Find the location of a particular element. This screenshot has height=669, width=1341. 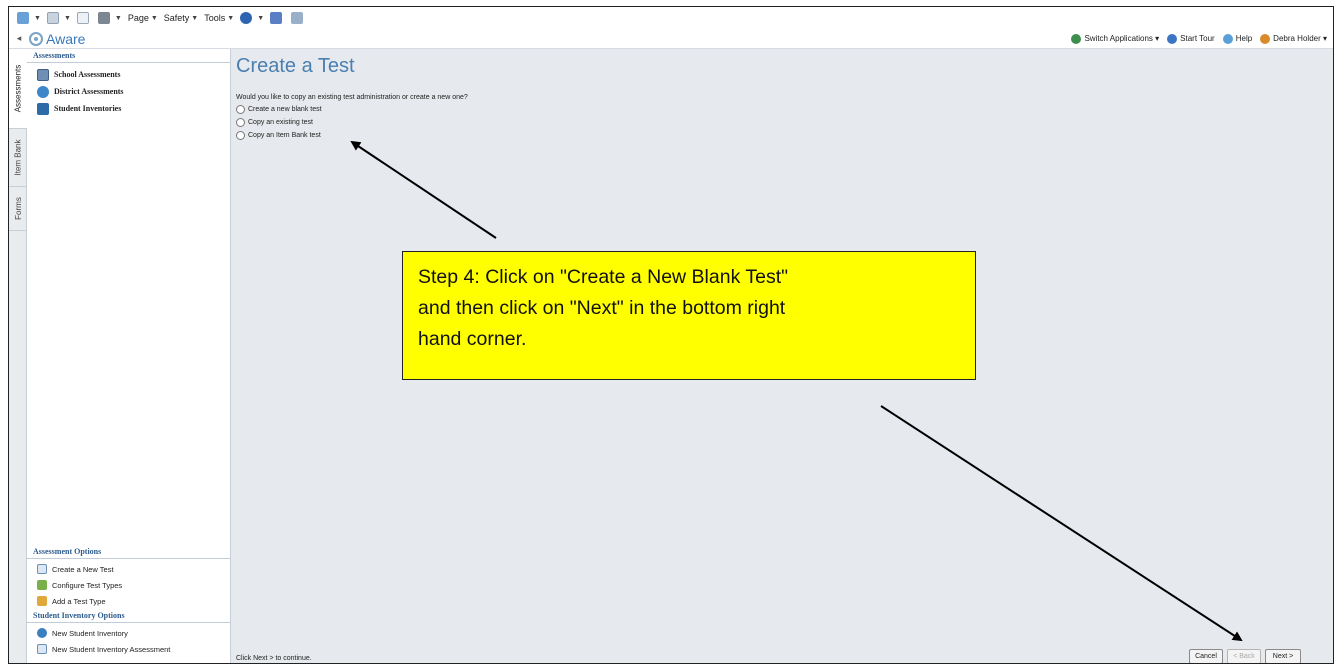

option-new-student-inventory: New Student Inventory is located at coordinates (128, 633).